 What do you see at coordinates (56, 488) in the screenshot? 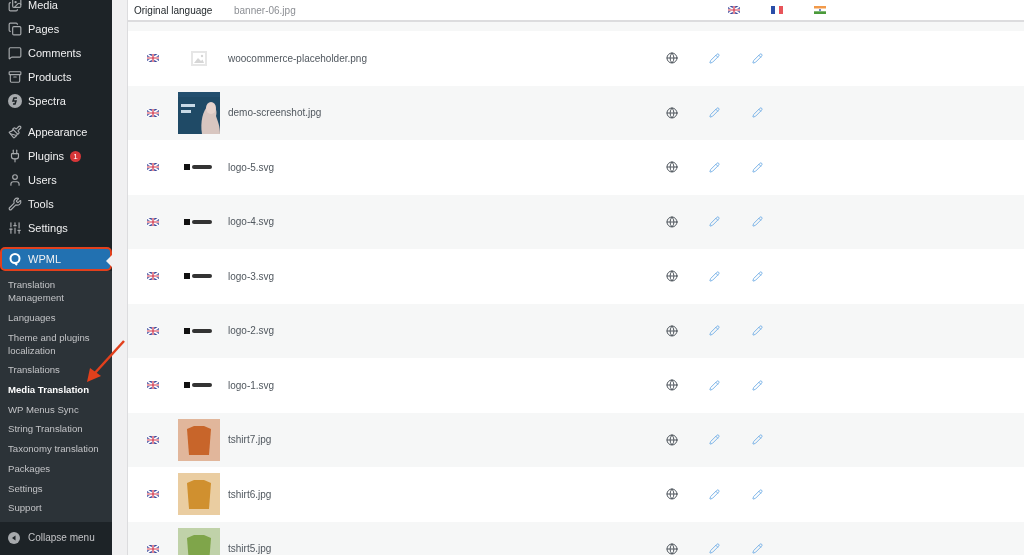
I see `submenu-item: Settings` at bounding box center [56, 488].